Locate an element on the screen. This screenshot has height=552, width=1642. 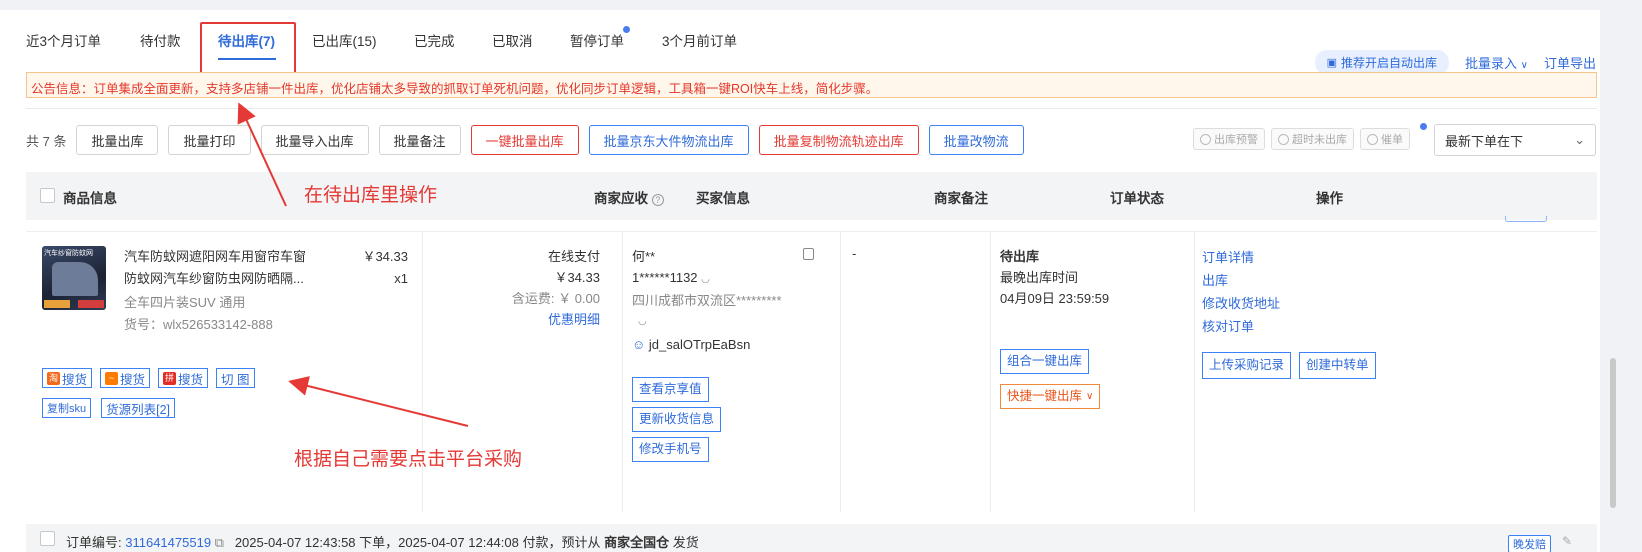
batch-ship-button: 批量出库 is located at coordinates (117, 140).